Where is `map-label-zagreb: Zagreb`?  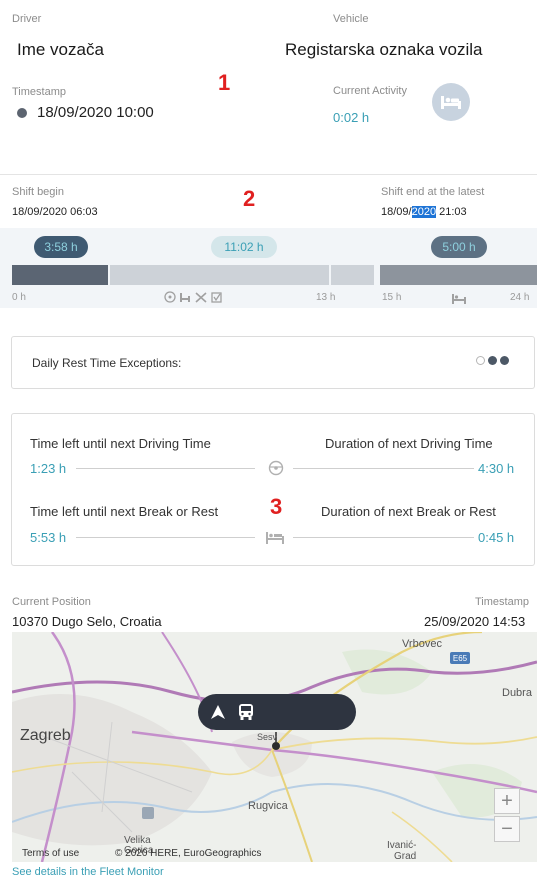
map-label-zagreb: Zagreb is located at coordinates (45, 735).